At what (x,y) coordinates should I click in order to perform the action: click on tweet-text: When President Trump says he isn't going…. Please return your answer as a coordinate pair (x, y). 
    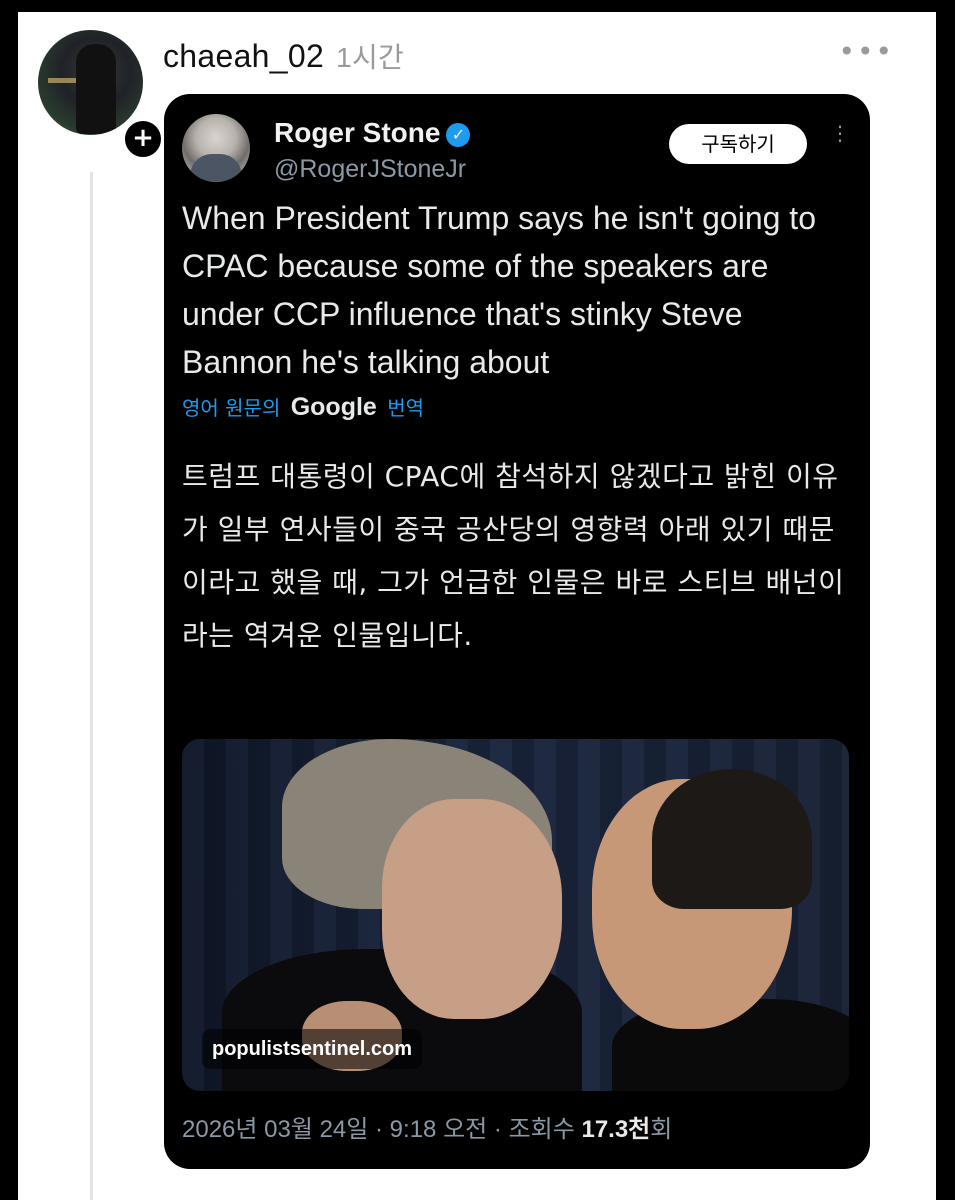
    Looking at the image, I should click on (499, 290).